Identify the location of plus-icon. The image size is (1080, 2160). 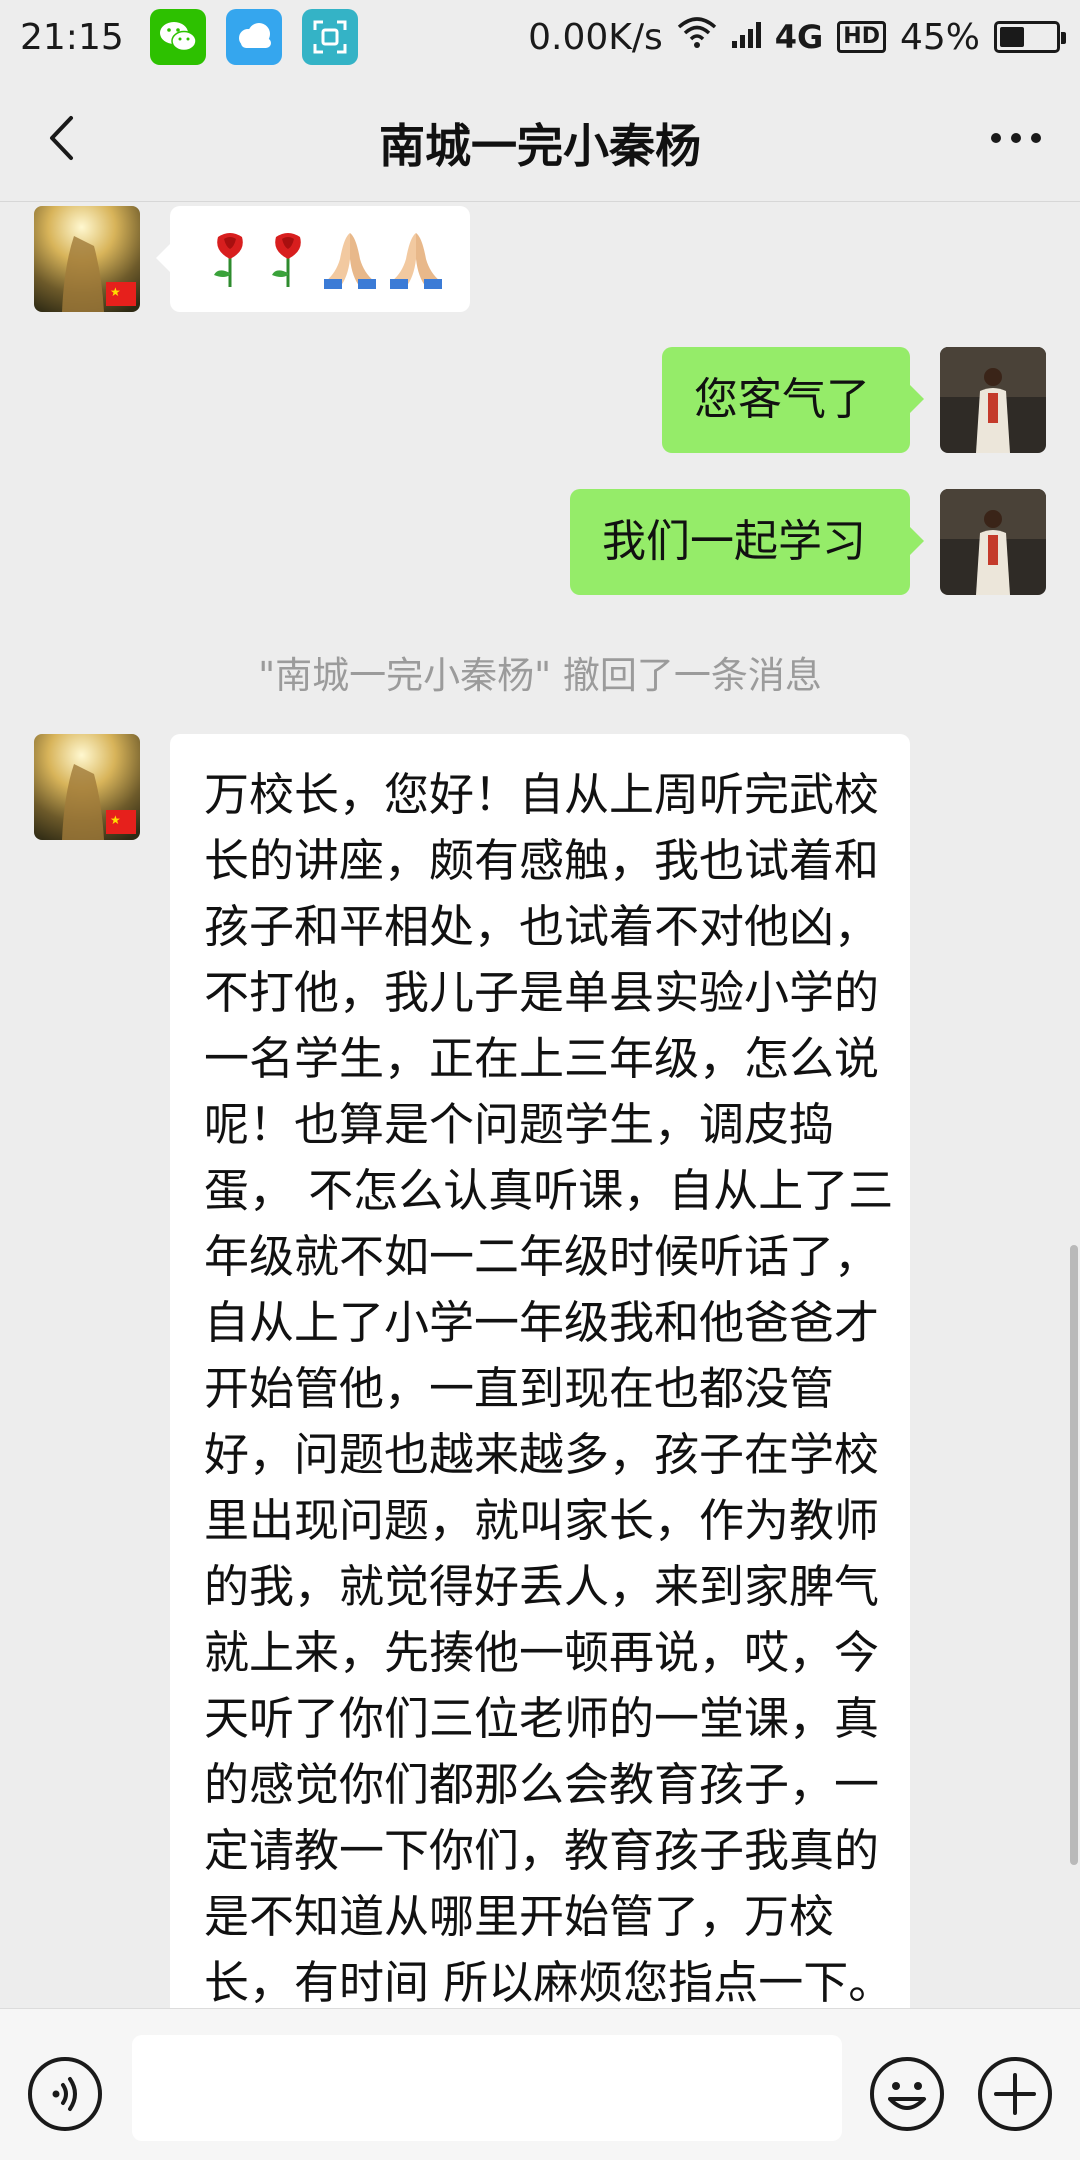
(1015, 2094).